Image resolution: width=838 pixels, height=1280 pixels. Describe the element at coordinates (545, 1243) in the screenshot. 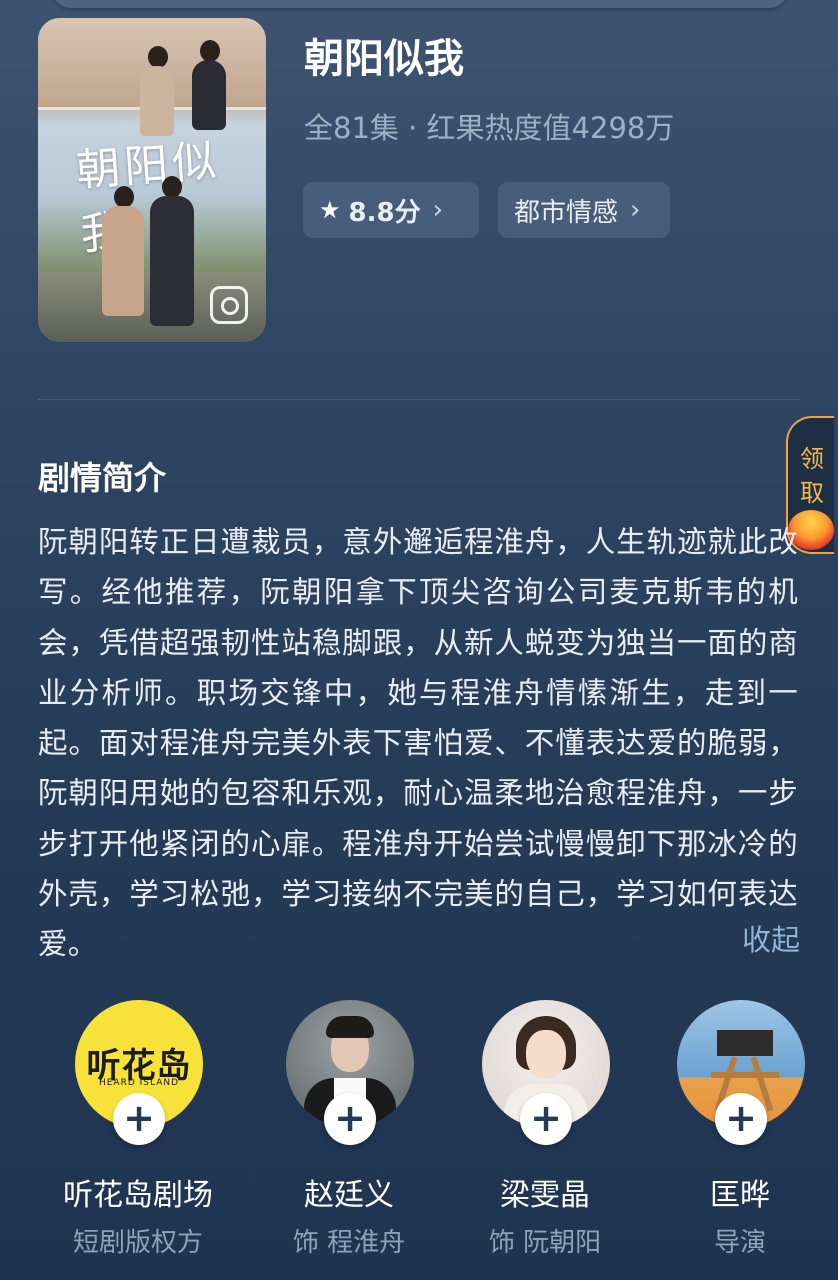

I see `cast-role: 饰 阮朝阳` at that location.